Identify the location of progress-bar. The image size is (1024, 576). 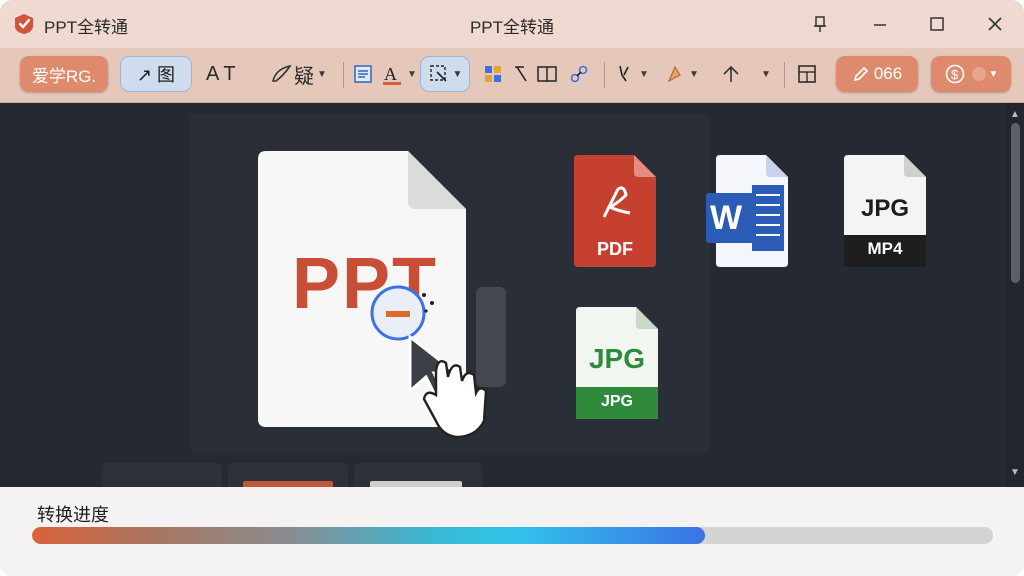
(512, 535).